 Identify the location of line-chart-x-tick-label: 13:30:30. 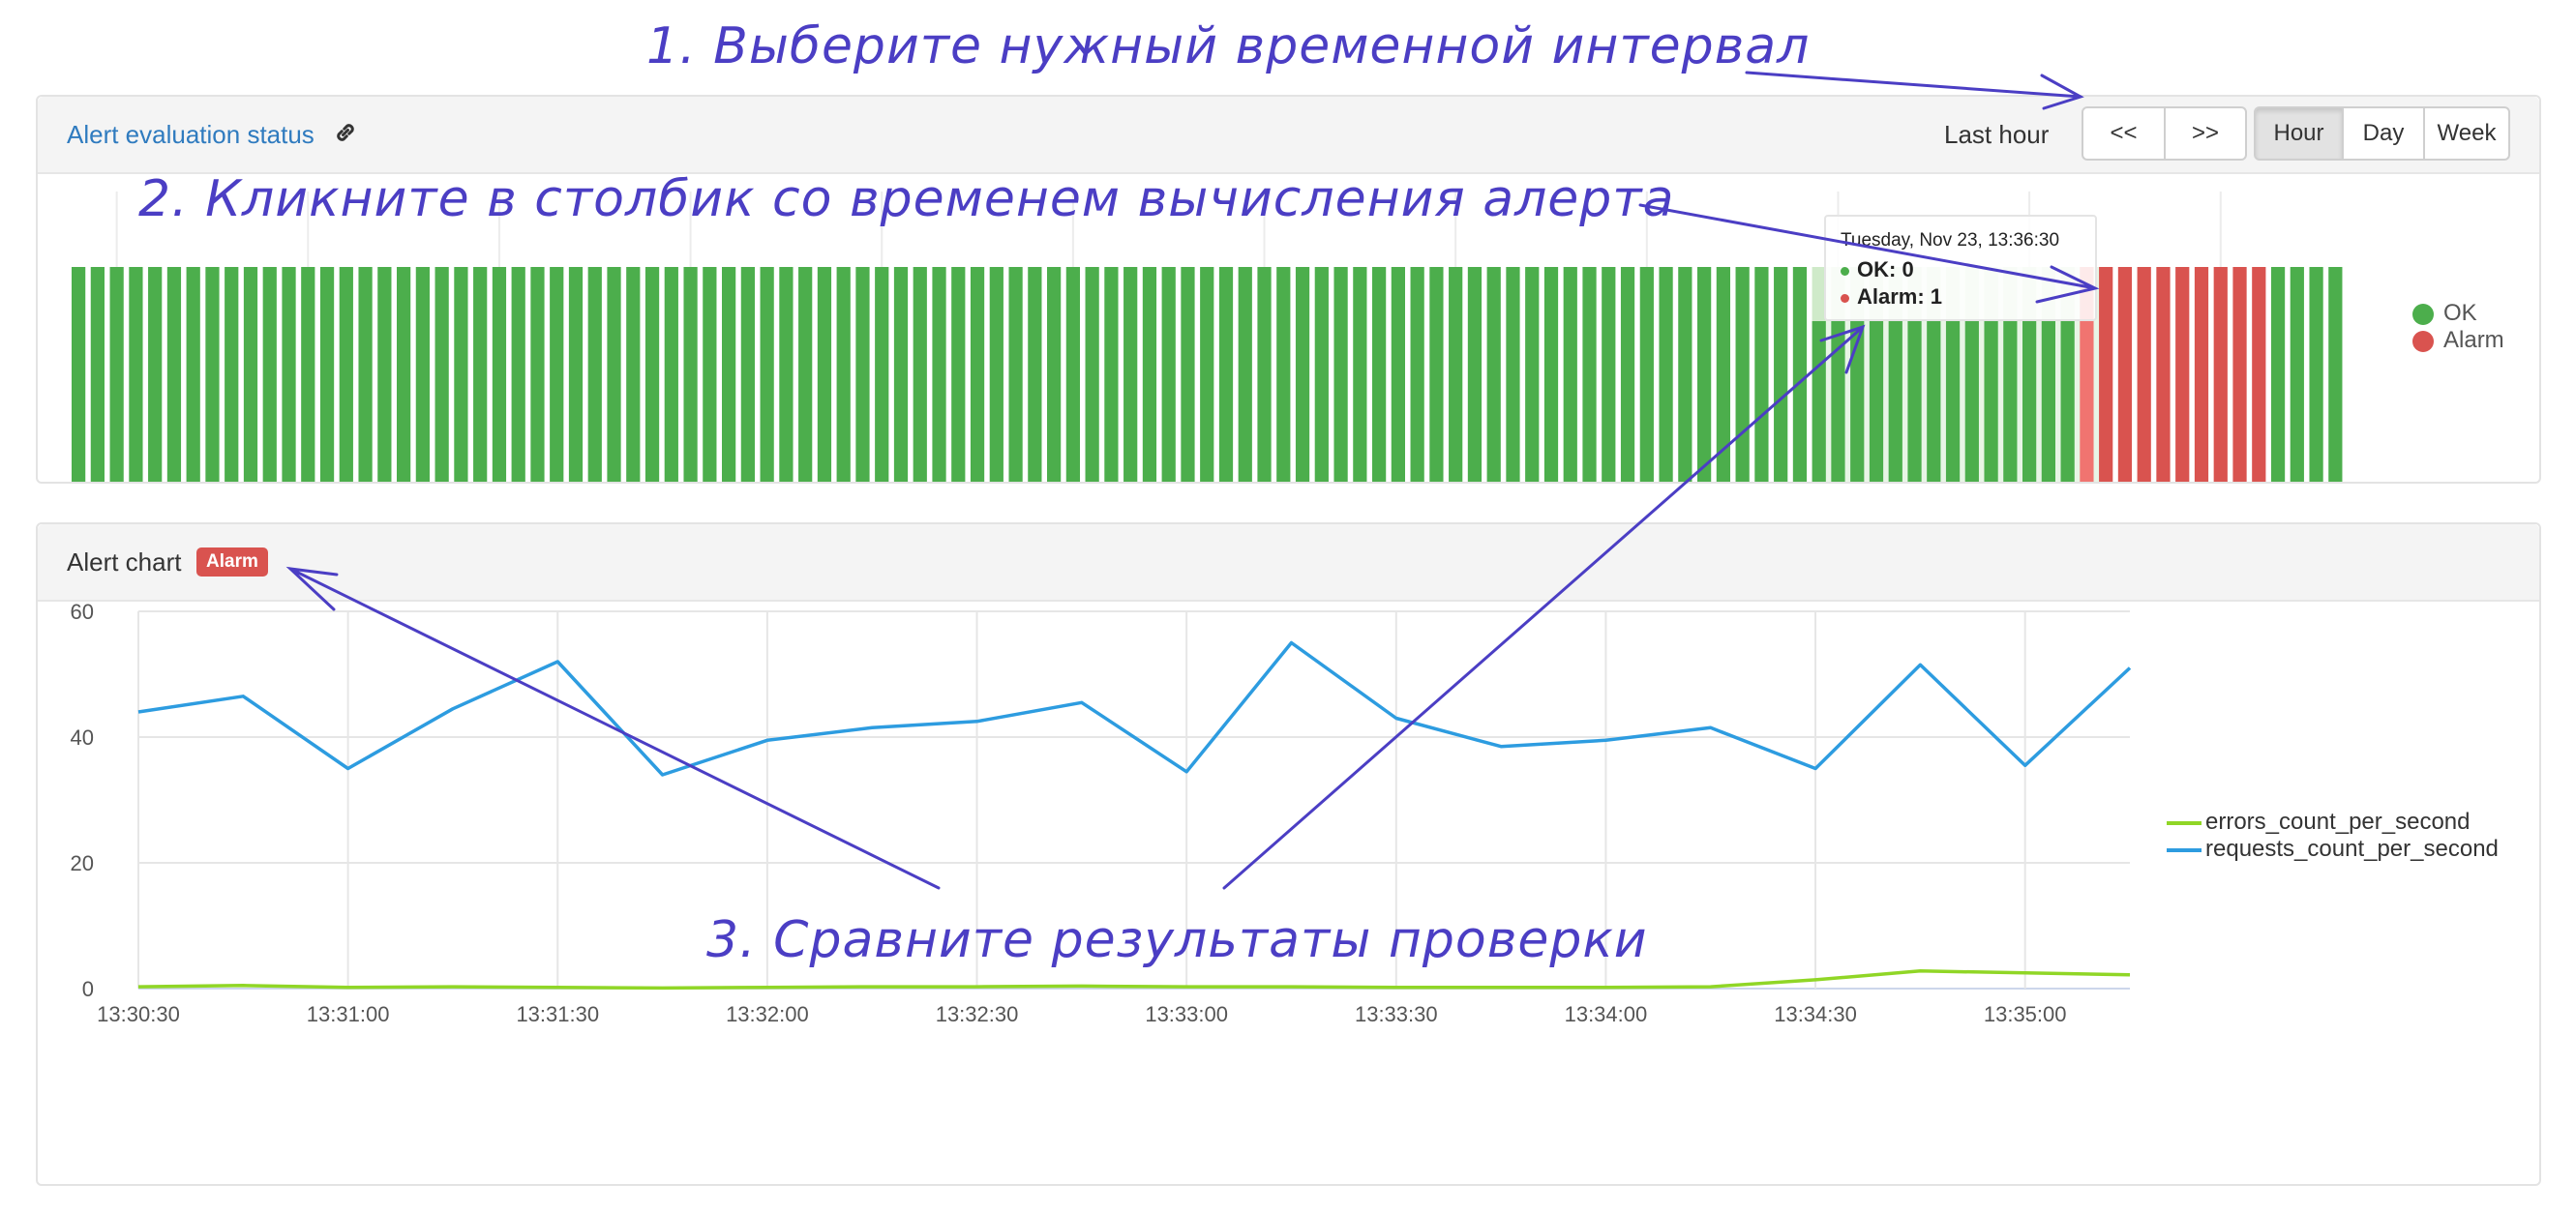
(138, 1014).